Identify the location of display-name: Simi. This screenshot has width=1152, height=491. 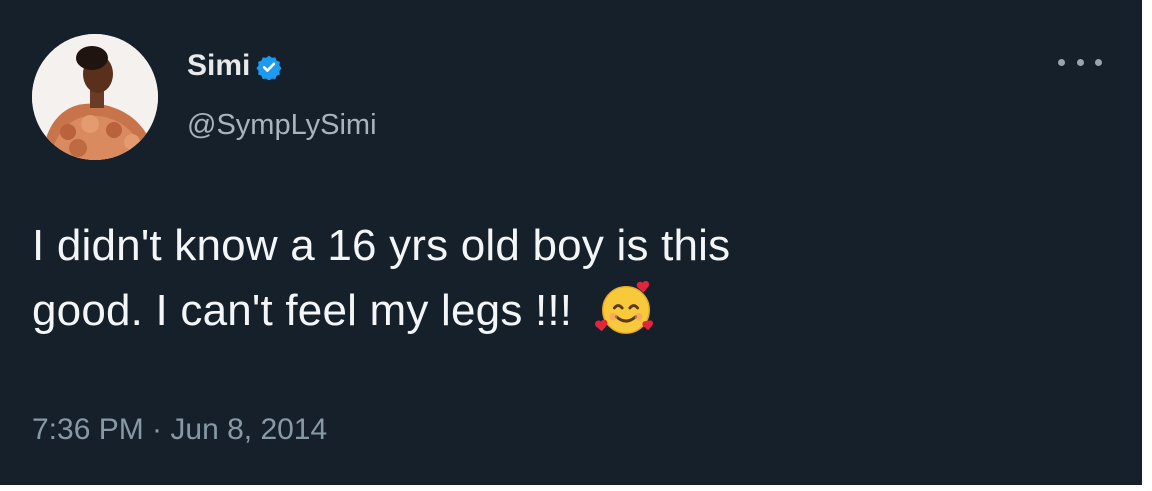
(234, 66).